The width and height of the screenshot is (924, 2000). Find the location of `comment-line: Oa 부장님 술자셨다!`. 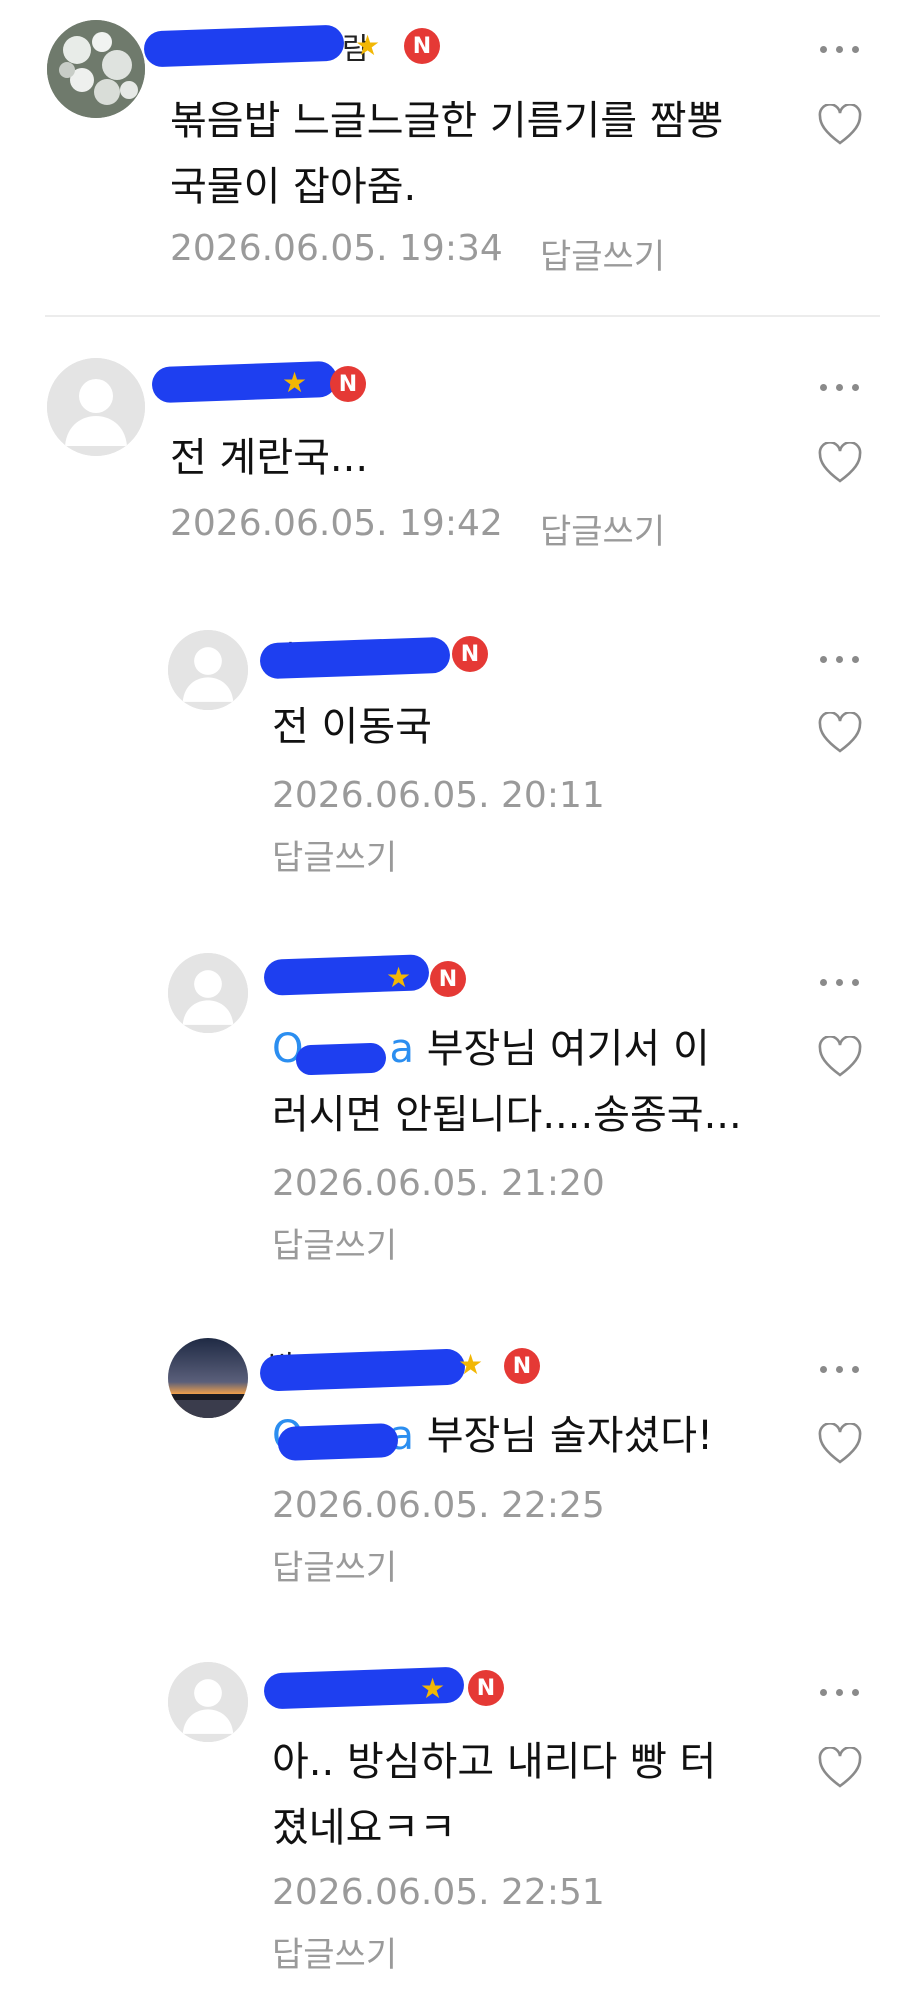

comment-line: Oa 부장님 술자셨다! is located at coordinates (532, 1436).